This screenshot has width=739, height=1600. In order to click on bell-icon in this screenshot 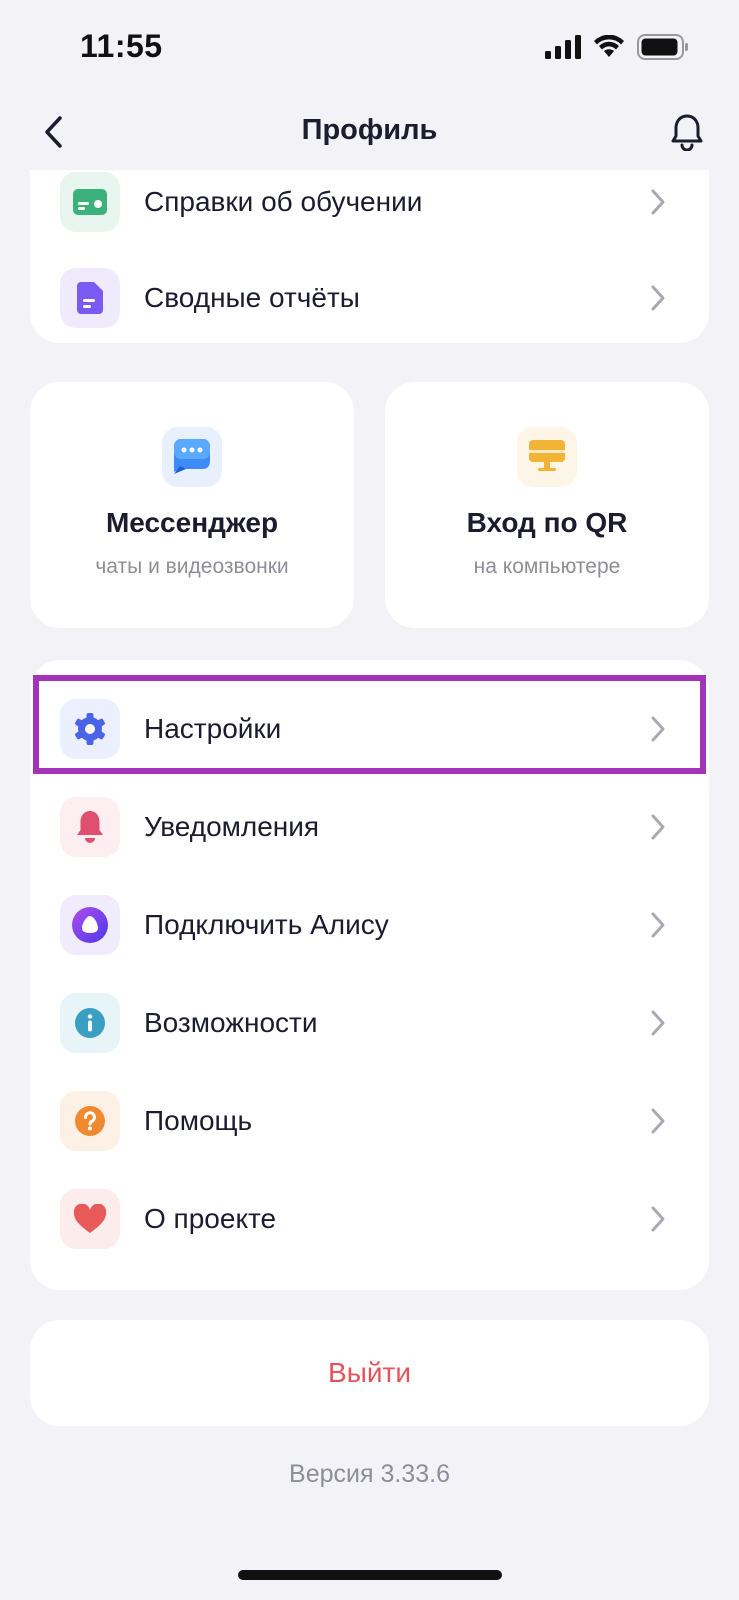, I will do `click(90, 827)`.